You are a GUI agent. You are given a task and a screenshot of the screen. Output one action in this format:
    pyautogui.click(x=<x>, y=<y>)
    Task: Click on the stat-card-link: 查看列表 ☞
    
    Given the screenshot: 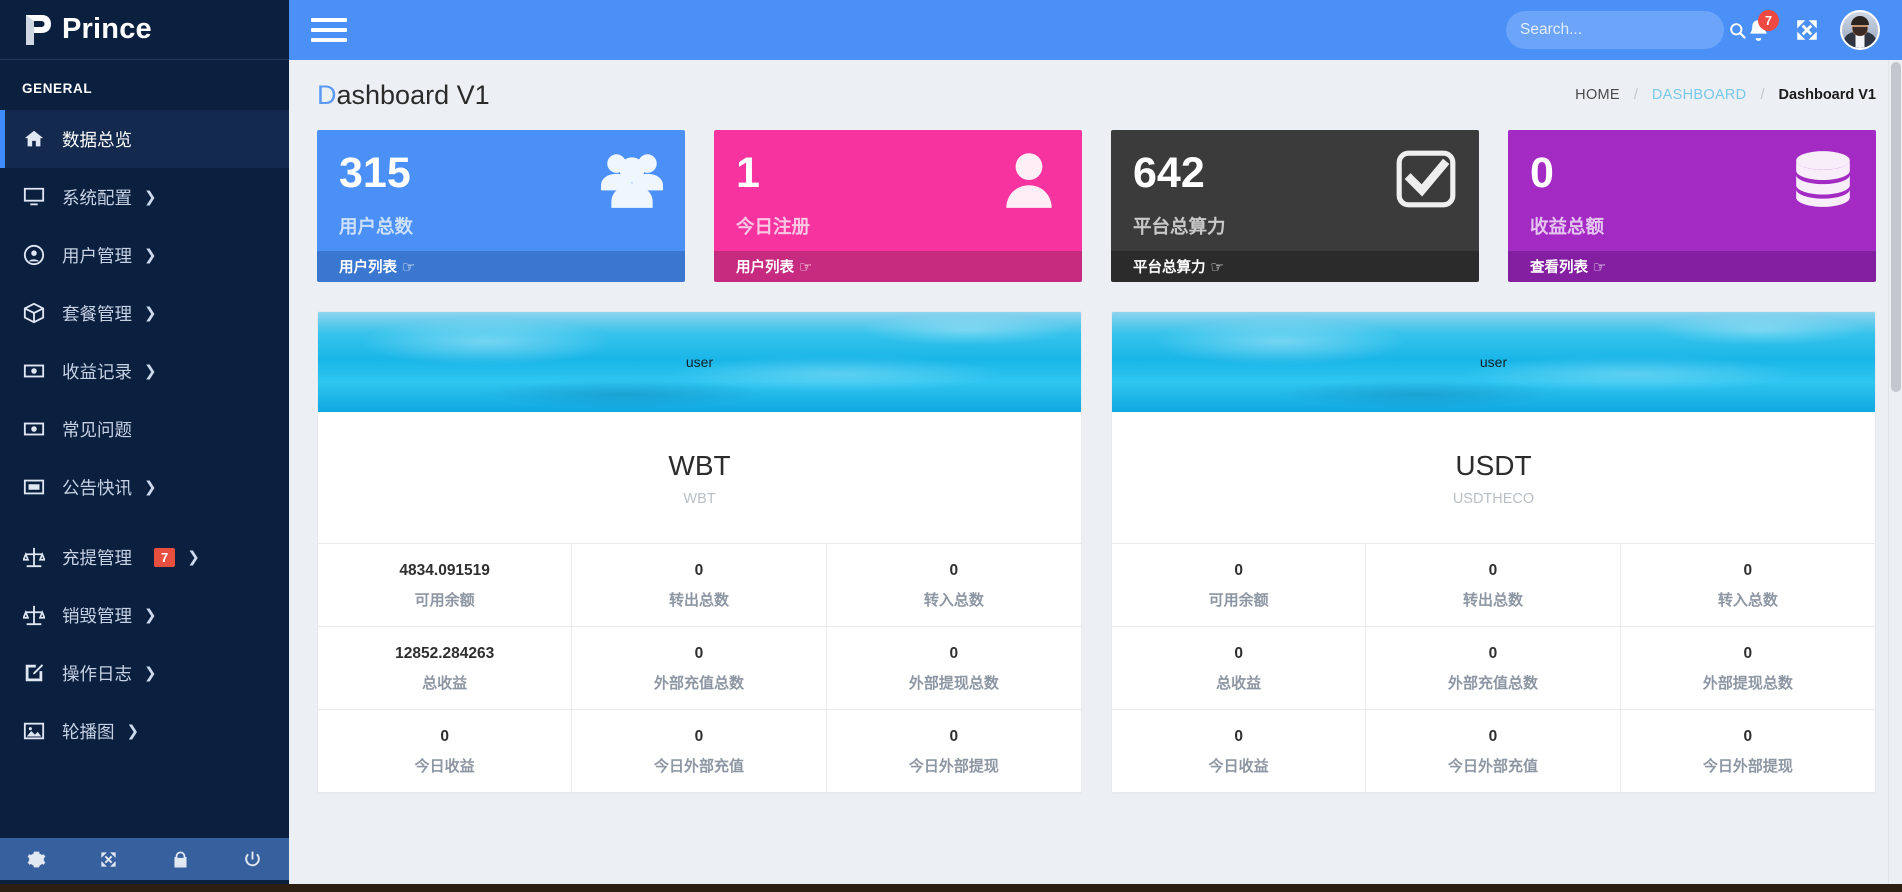 What is the action you would take?
    pyautogui.click(x=1692, y=266)
    